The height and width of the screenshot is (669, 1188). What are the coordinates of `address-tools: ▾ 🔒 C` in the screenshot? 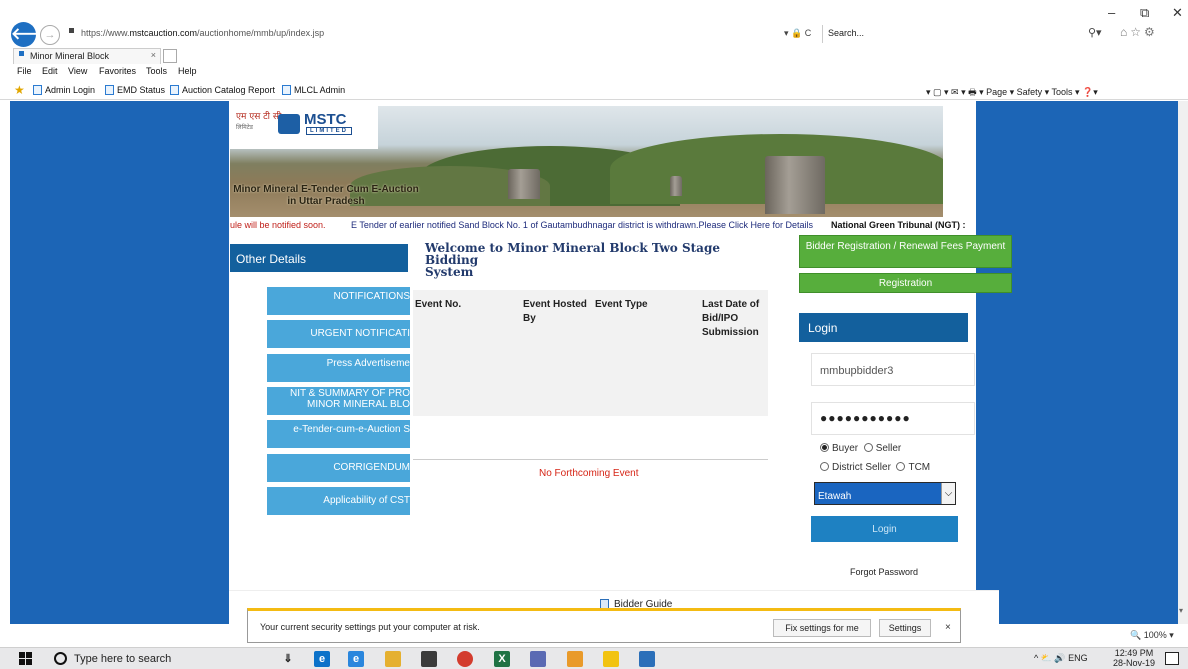 It's located at (797, 33).